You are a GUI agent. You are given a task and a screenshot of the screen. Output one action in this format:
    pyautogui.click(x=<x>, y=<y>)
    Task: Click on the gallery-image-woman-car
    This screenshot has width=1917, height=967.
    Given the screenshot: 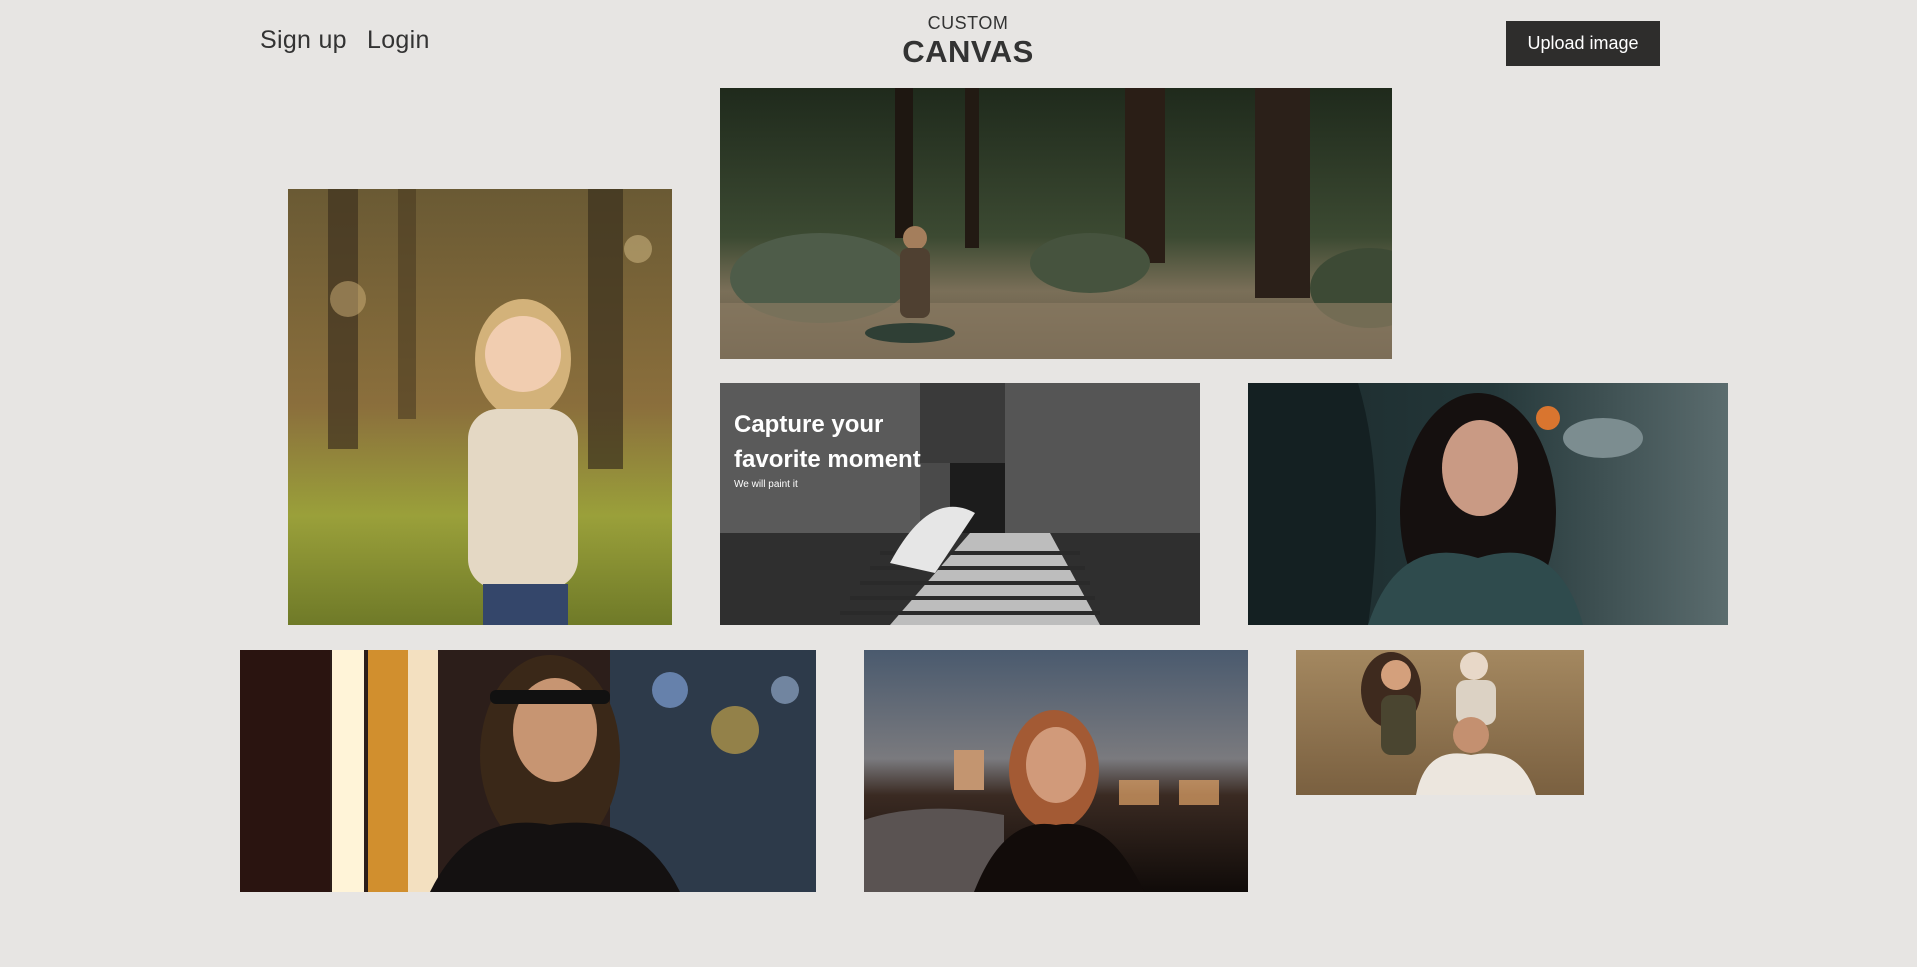 What is the action you would take?
    pyautogui.click(x=1488, y=504)
    